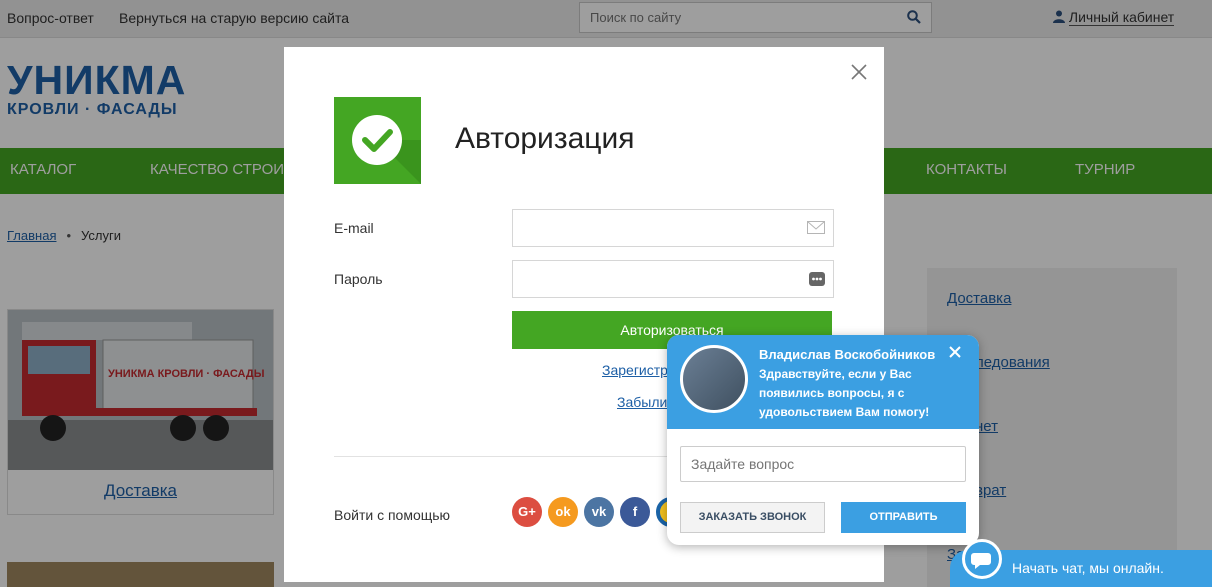 This screenshot has width=1212, height=587. What do you see at coordinates (635, 370) in the screenshot?
I see `register-link: Зарегистр` at bounding box center [635, 370].